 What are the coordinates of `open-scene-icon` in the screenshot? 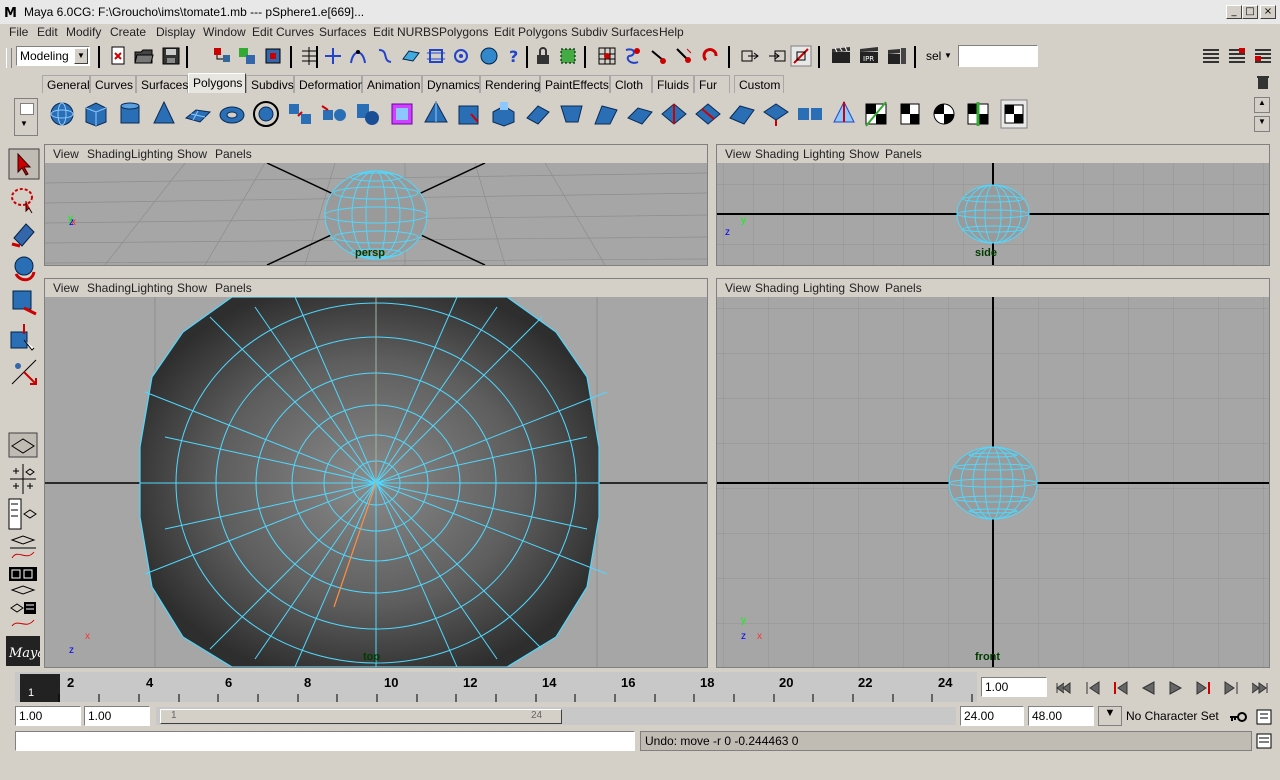 It's located at (144, 56).